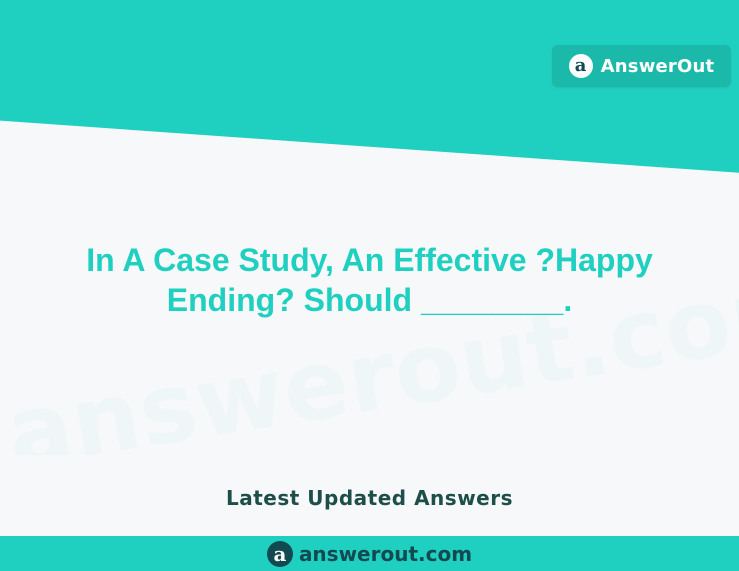 The height and width of the screenshot is (571, 739). I want to click on logo-icon: a, so click(580, 66).